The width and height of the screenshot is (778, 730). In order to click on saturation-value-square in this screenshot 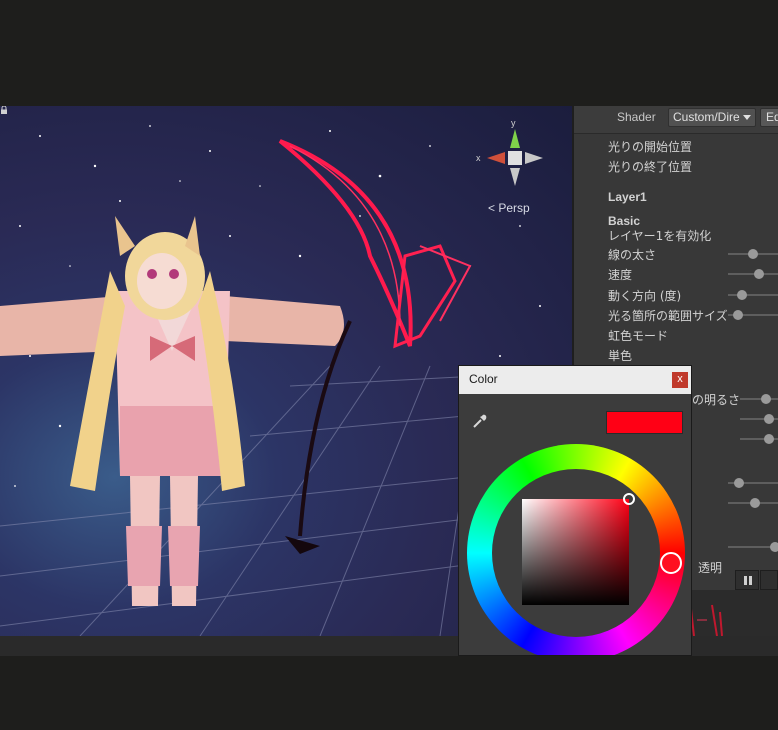, I will do `click(575, 552)`.